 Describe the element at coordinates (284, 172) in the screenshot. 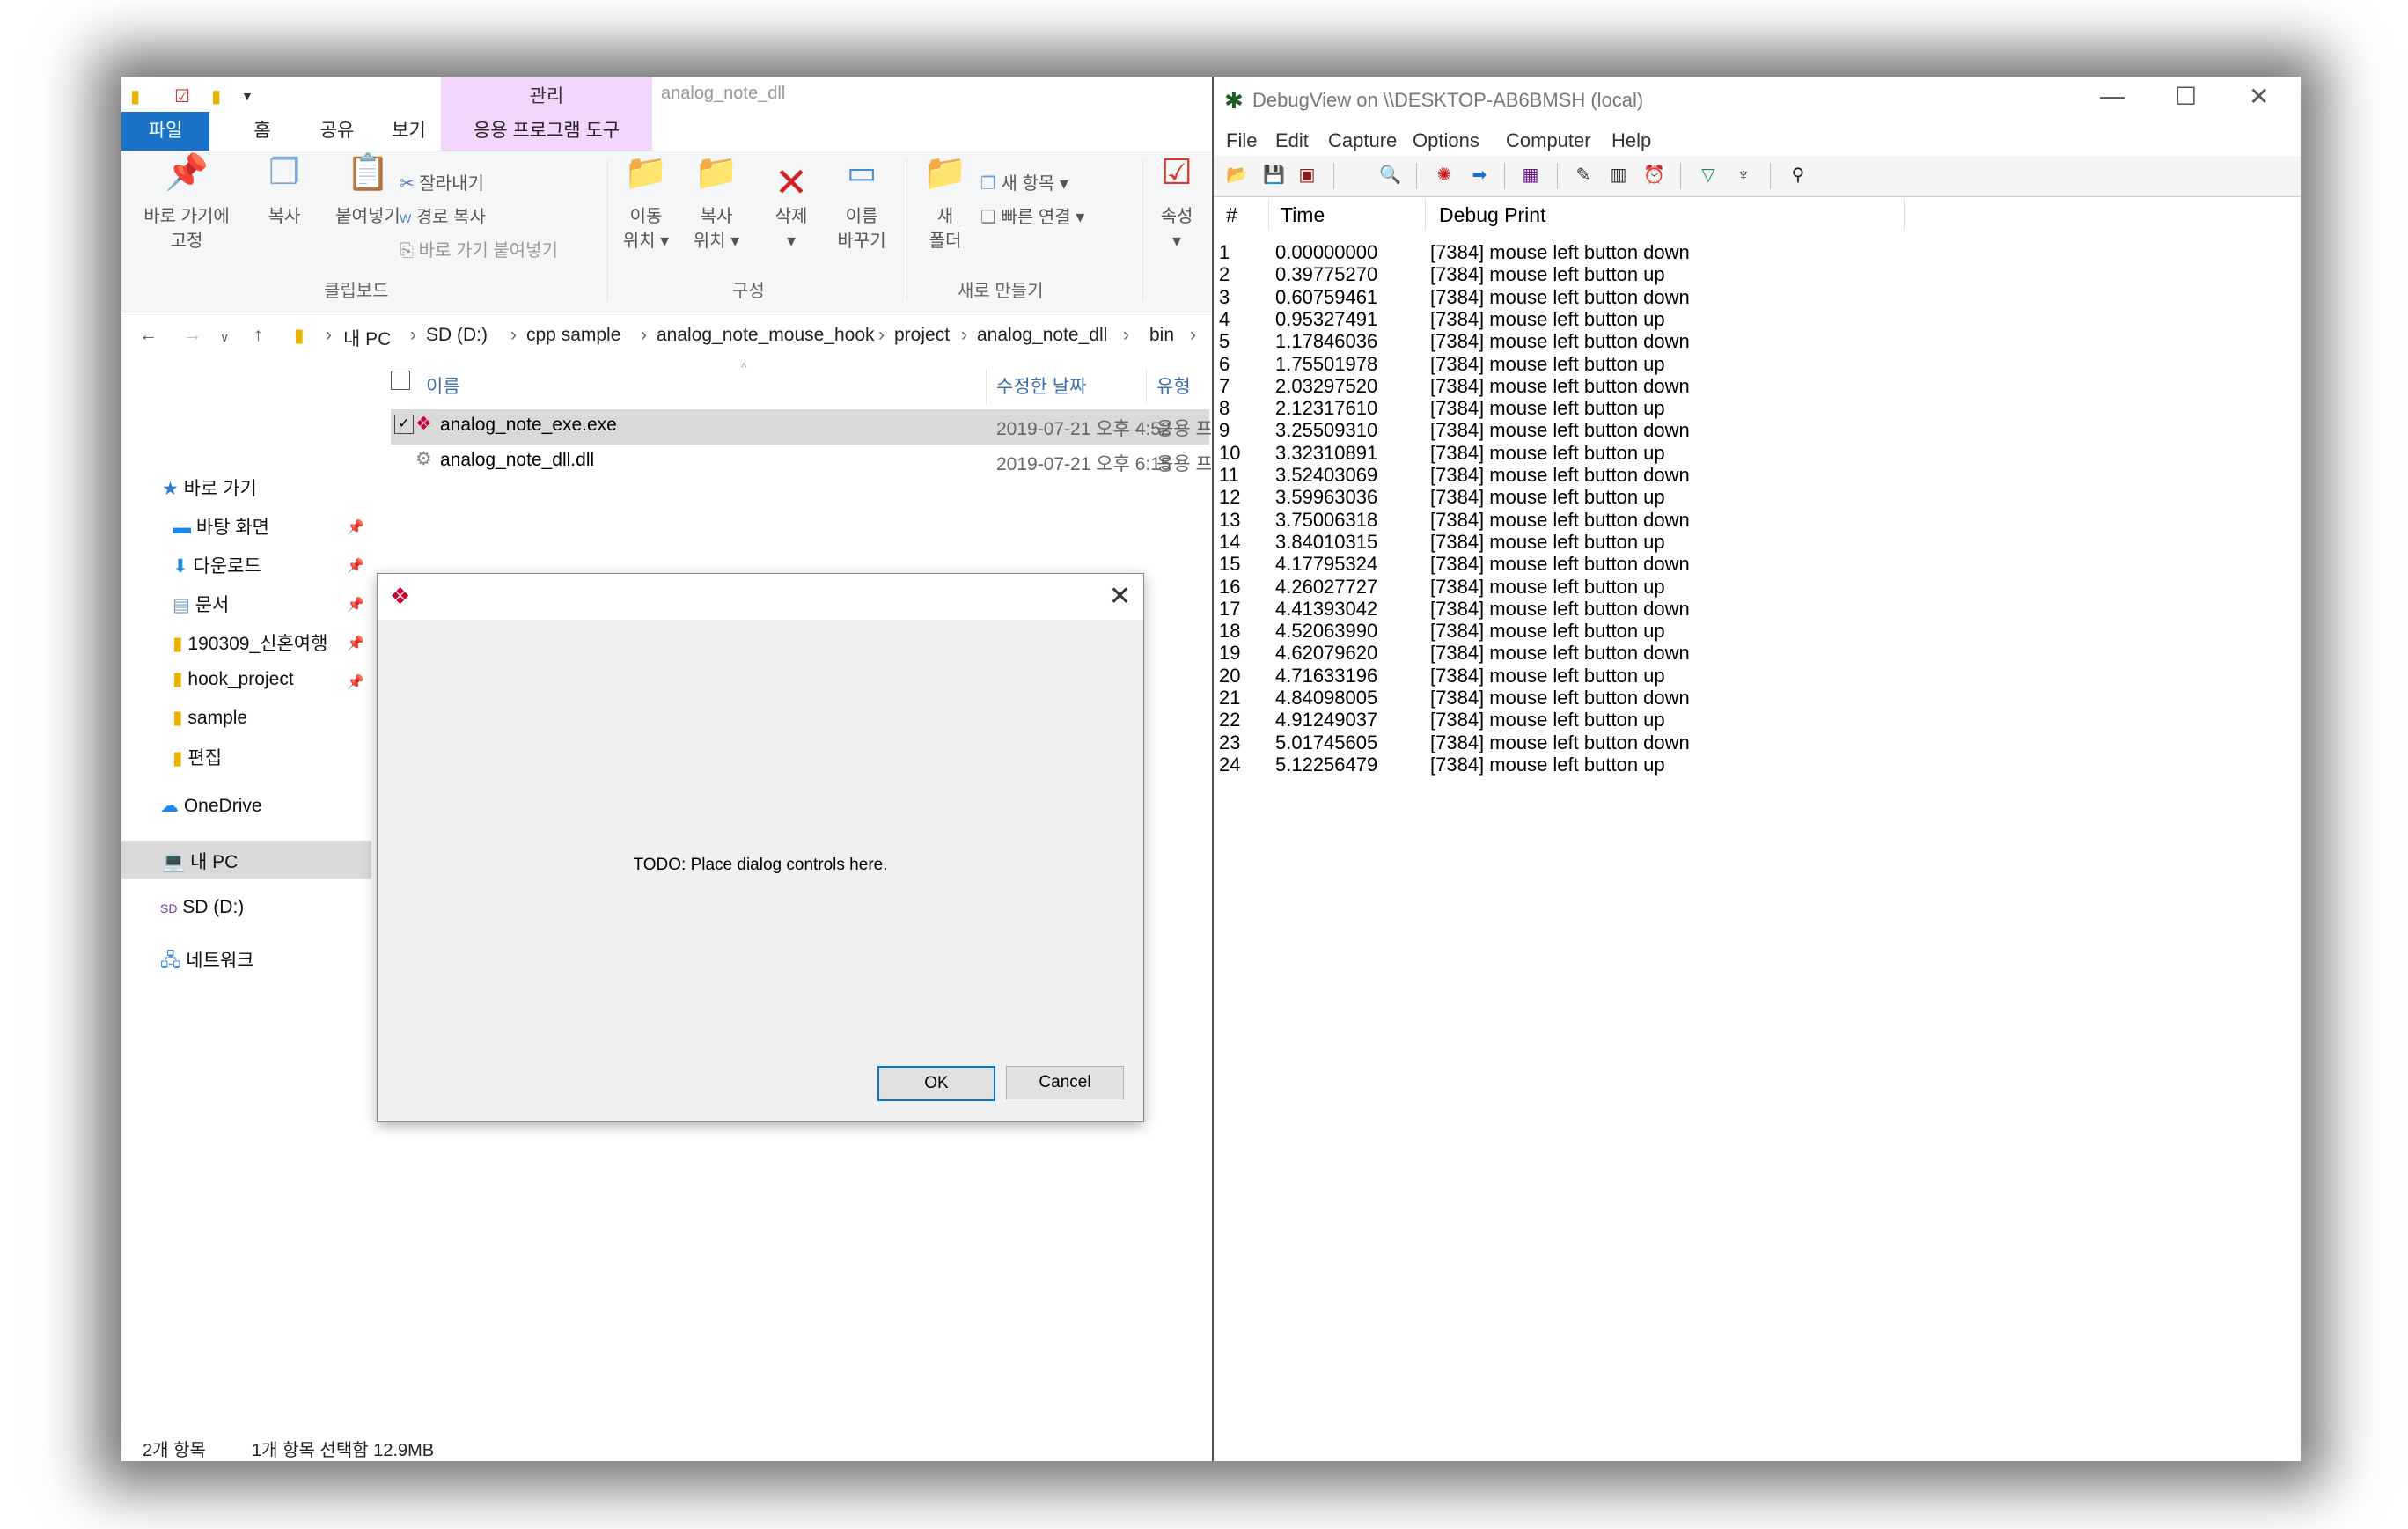

I see `copy-icon: ❐` at that location.